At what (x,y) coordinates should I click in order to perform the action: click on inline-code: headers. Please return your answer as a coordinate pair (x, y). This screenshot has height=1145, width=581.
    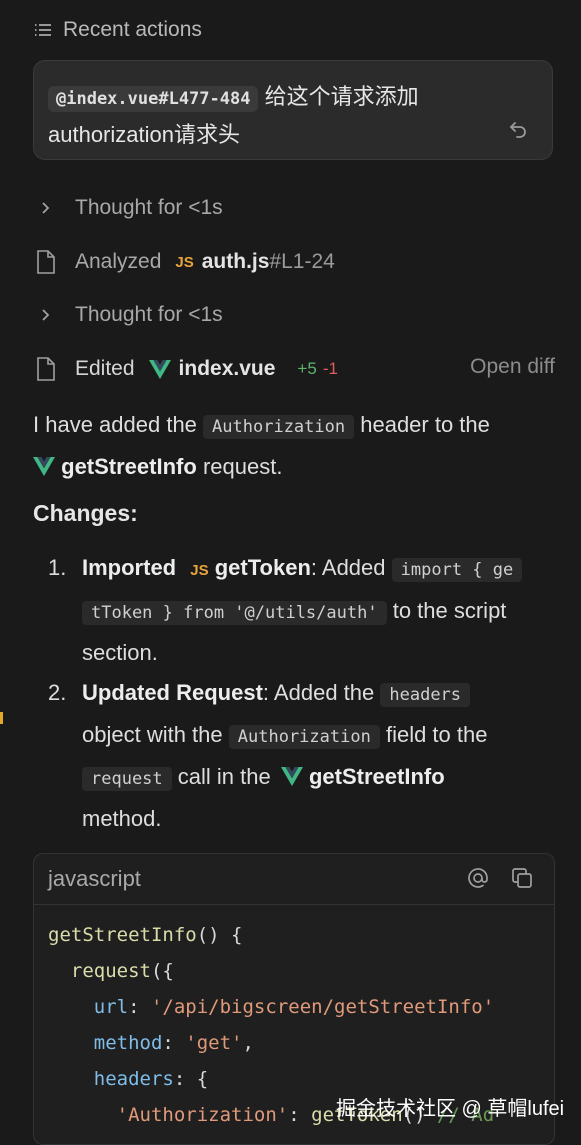
    Looking at the image, I should click on (425, 695).